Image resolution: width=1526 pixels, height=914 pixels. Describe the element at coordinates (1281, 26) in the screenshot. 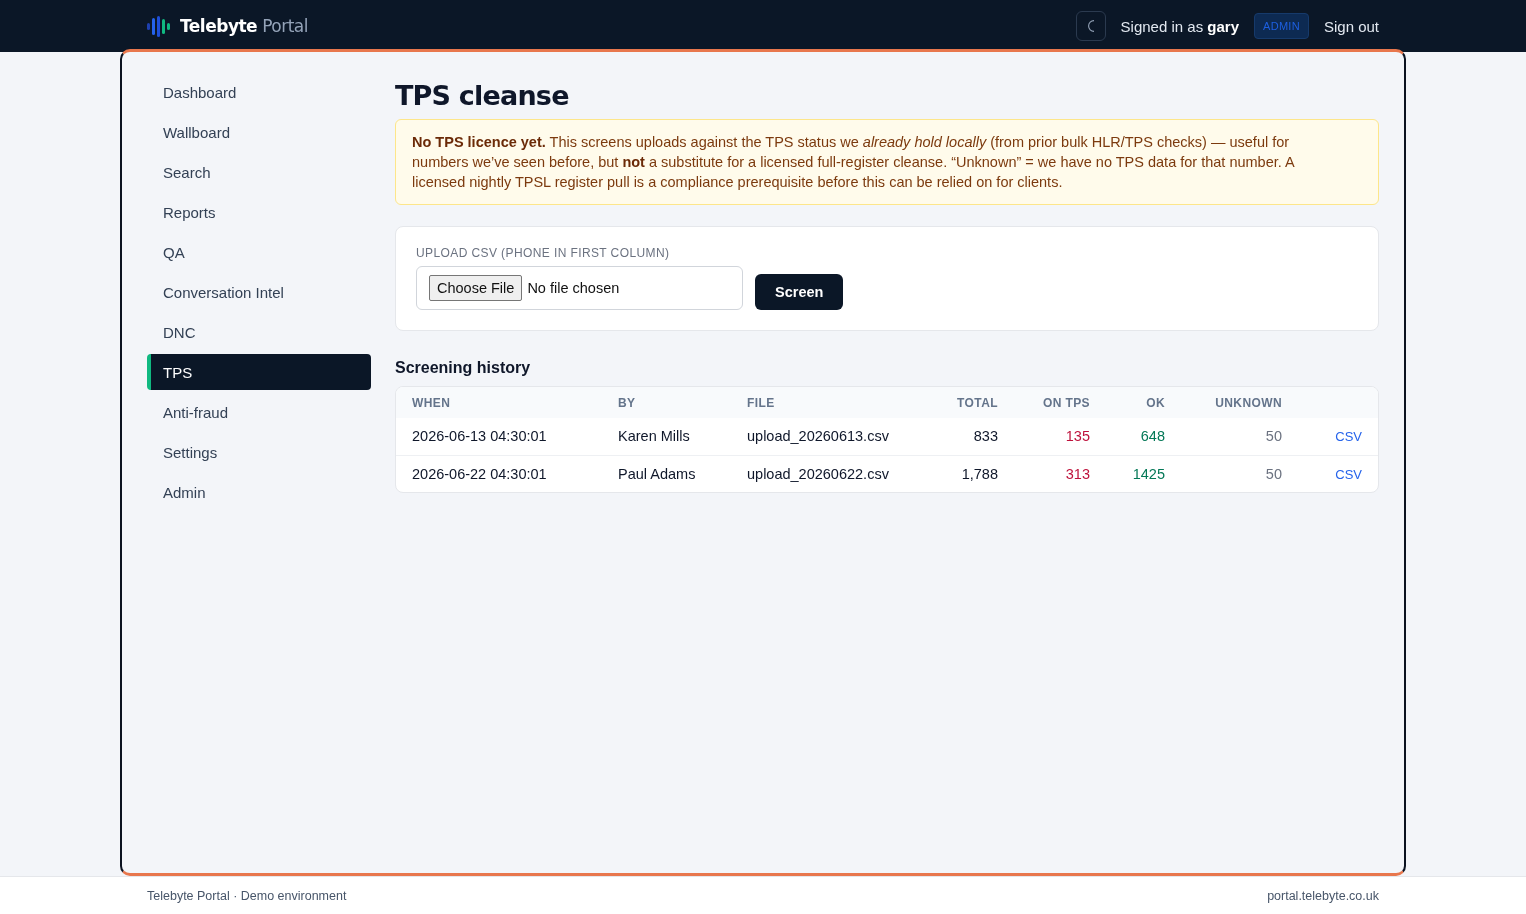

I see `role-badge: ADMIN` at that location.